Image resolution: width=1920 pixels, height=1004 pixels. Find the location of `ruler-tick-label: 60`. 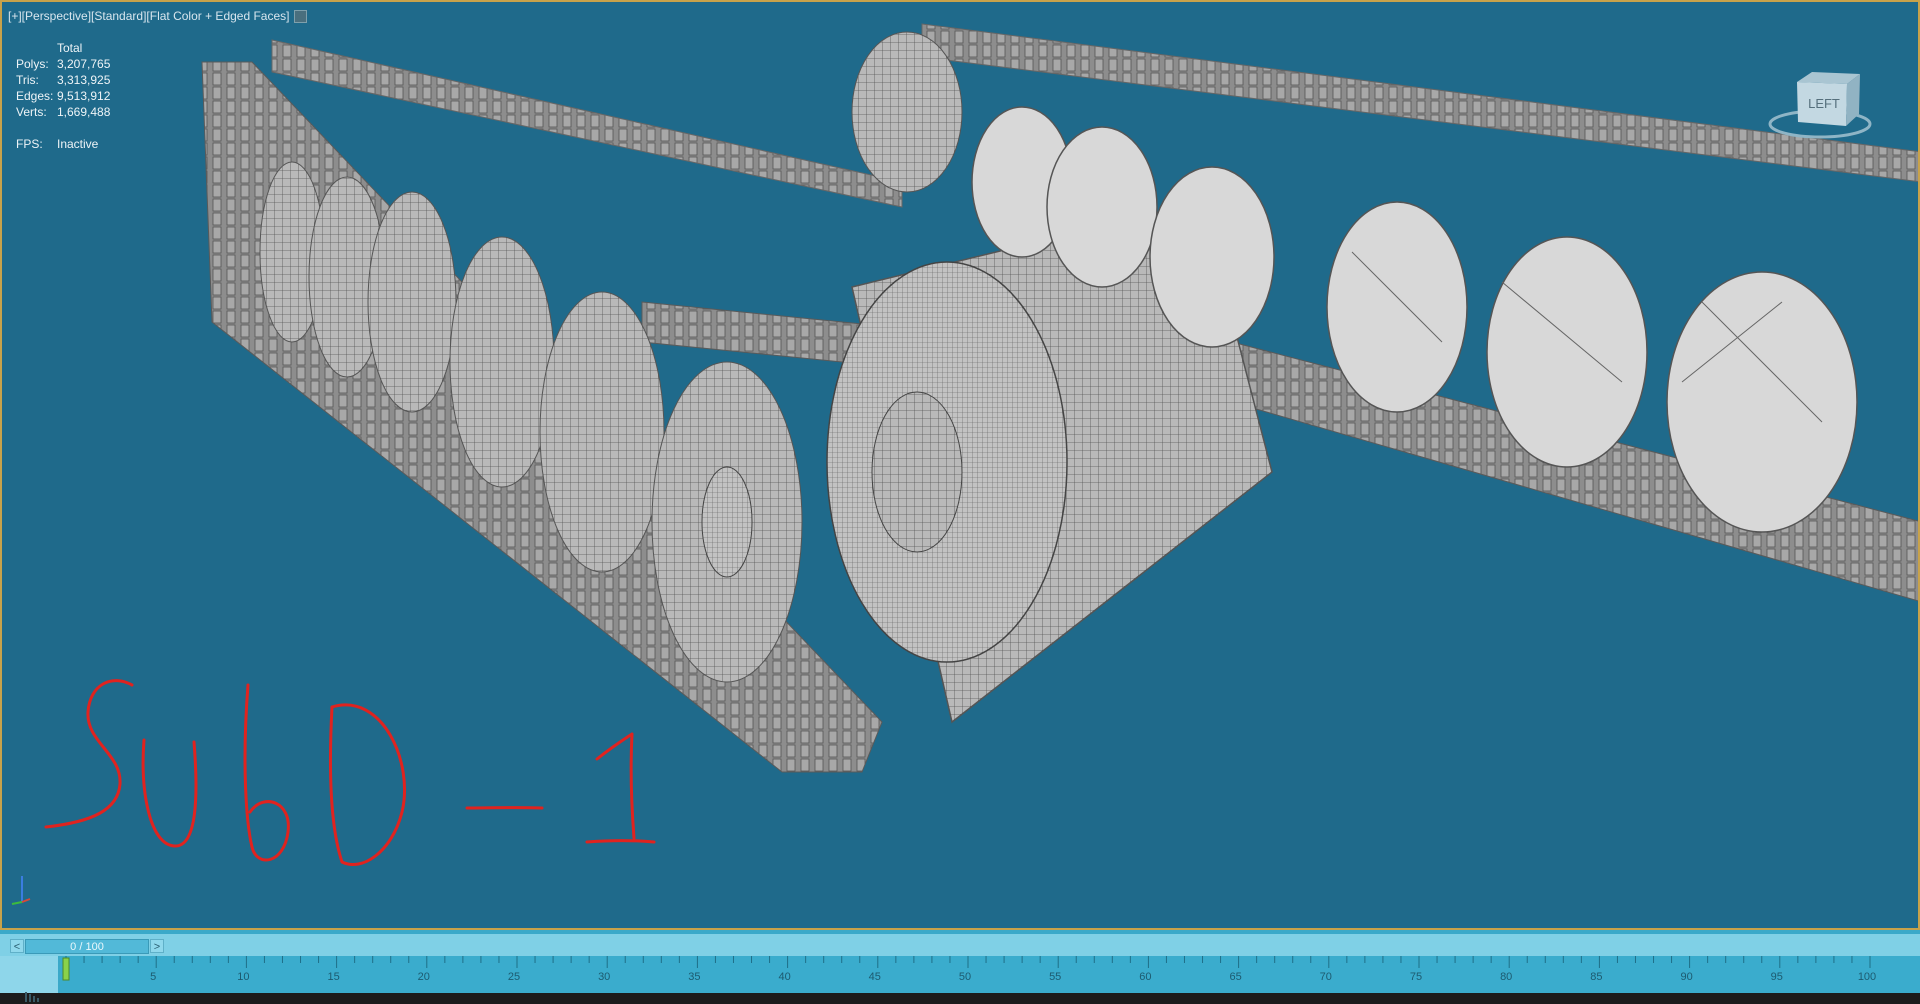

ruler-tick-label: 60 is located at coordinates (1145, 977).